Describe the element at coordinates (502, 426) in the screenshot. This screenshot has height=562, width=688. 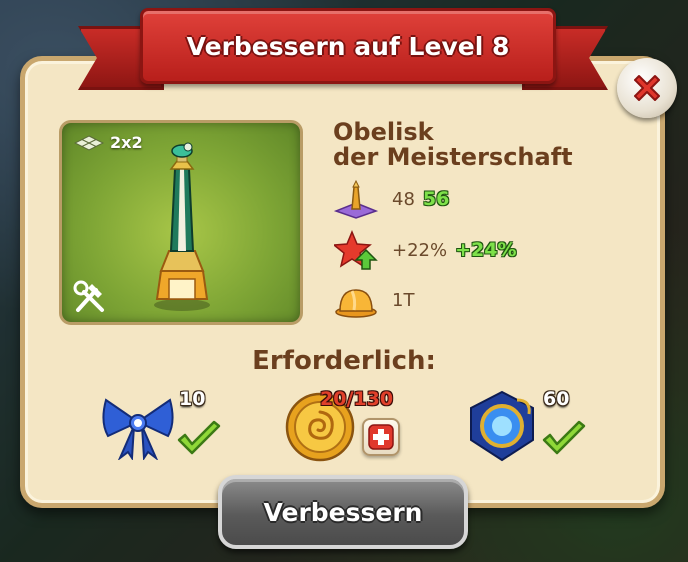
I see `blue-gem-amulet-icon` at that location.